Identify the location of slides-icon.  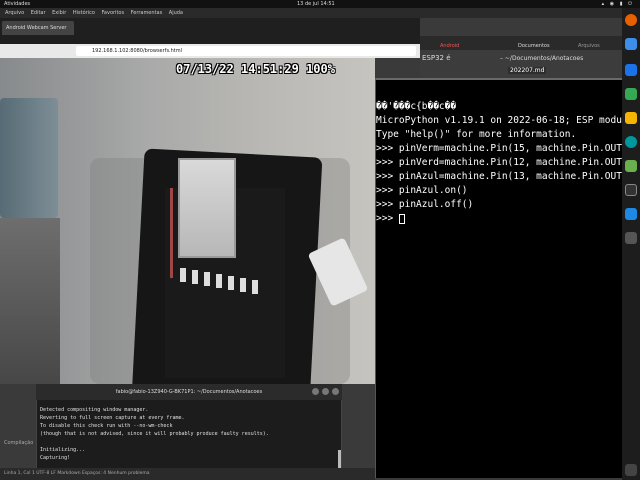
(631, 118).